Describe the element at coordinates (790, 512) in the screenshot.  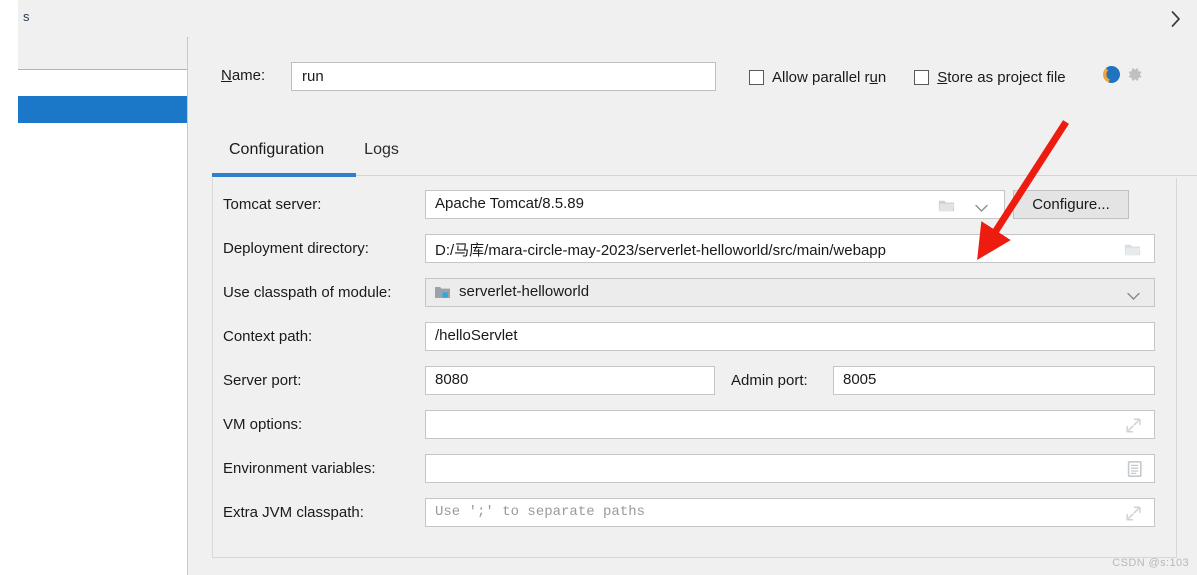
I see `extra-jvm-classpath-input: Use ';' to separate paths` at that location.